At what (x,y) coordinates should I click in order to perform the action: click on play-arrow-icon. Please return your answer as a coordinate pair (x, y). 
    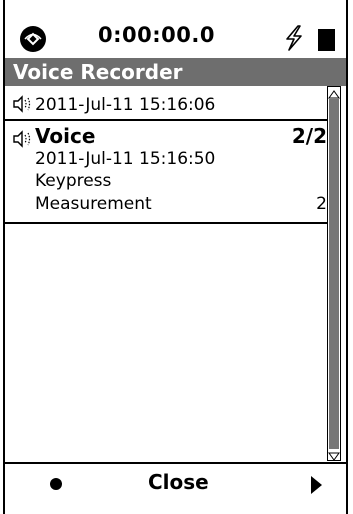
    Looking at the image, I should click on (316, 485).